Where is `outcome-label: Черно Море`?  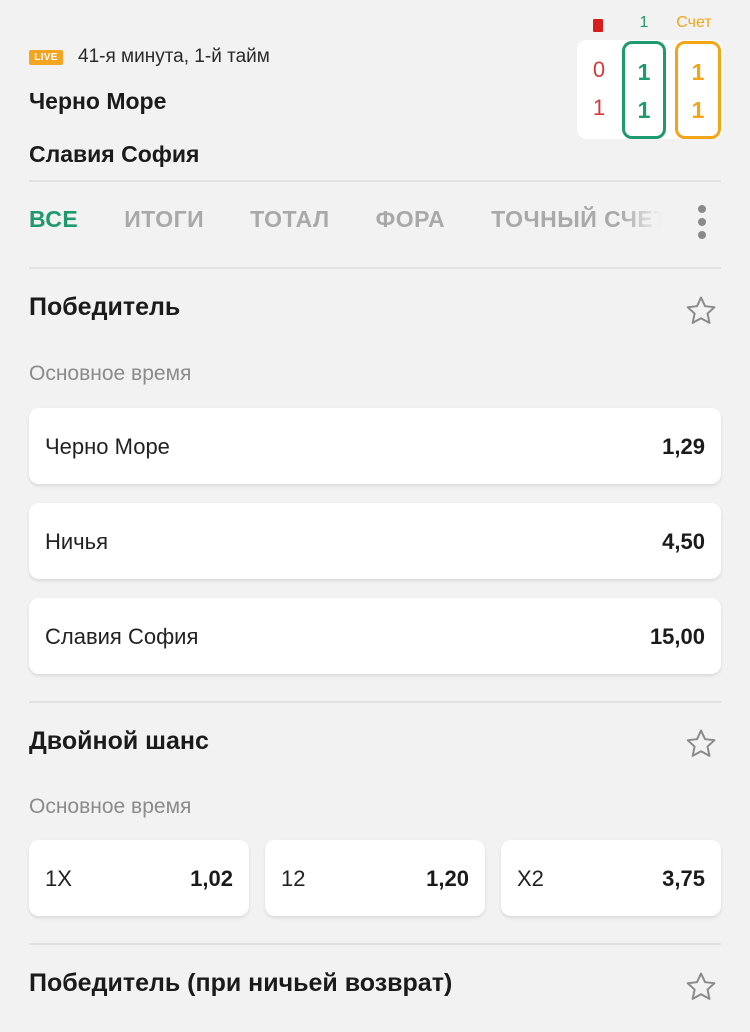
outcome-label: Черно Море is located at coordinates (107, 446).